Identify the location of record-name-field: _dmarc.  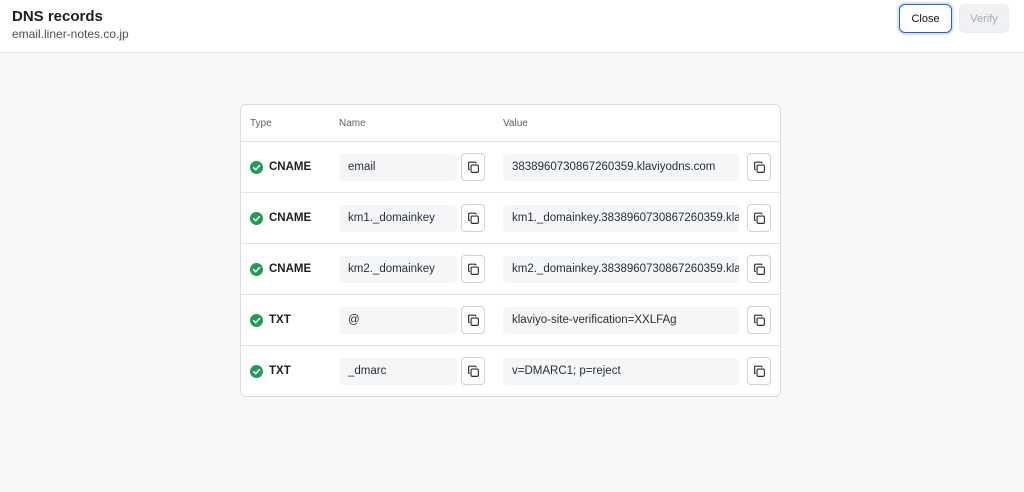
(398, 371).